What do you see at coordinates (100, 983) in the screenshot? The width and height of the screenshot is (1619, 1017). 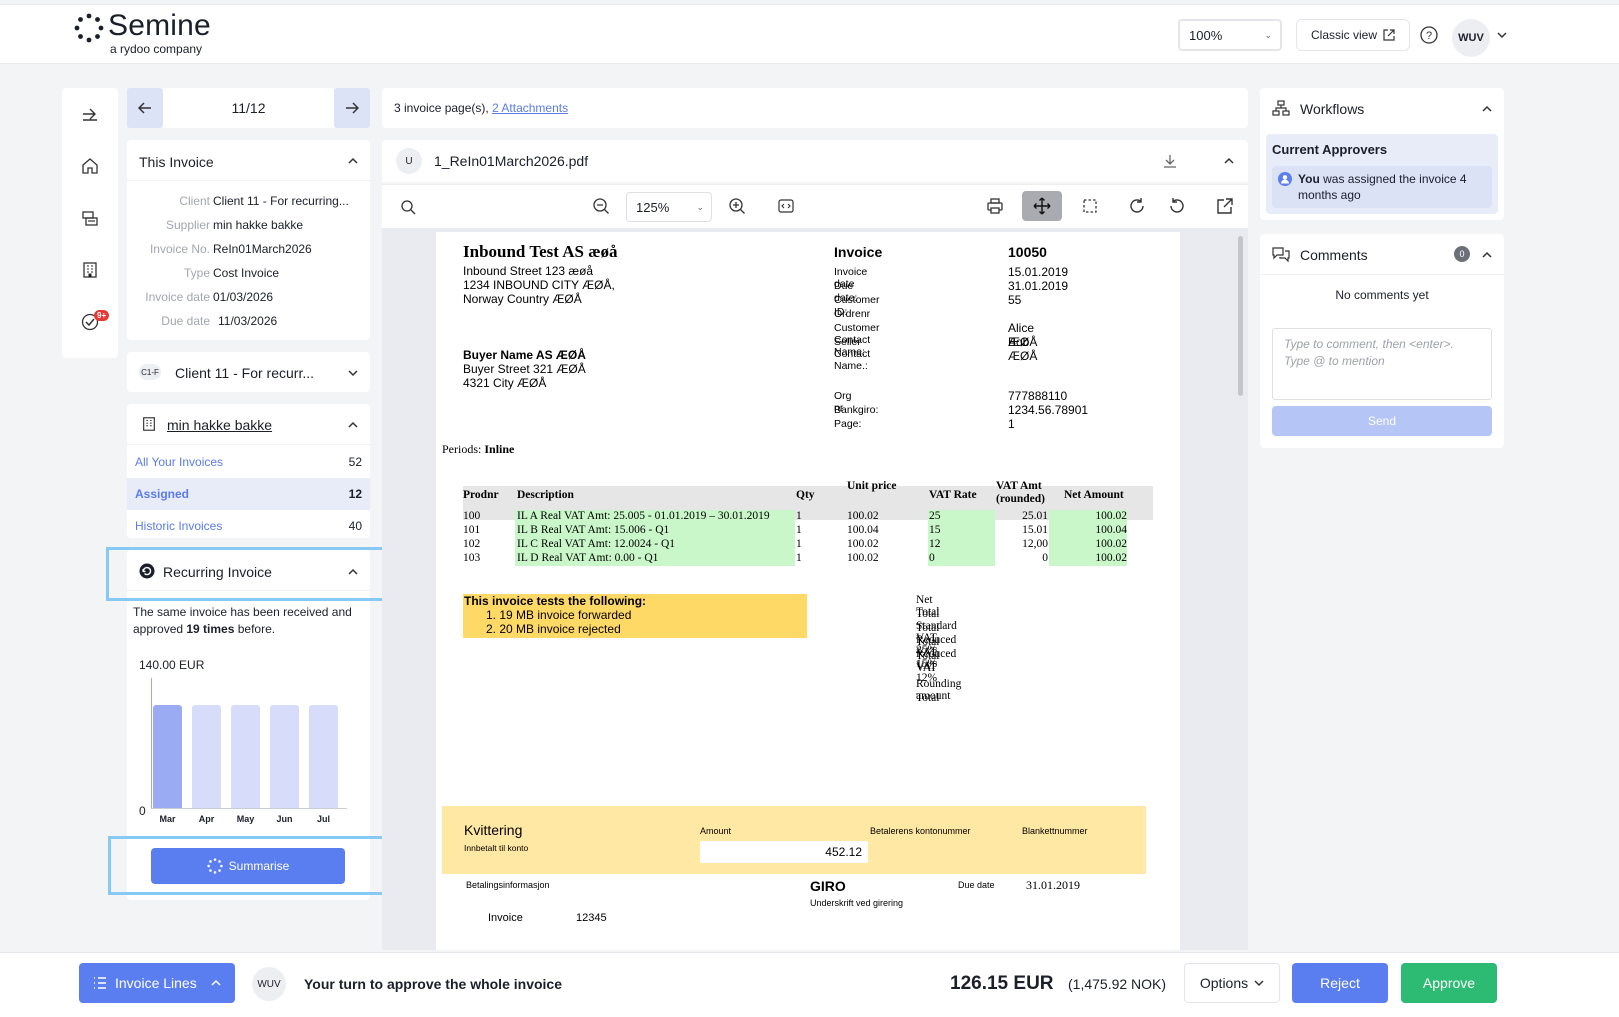 I see `list-icon` at bounding box center [100, 983].